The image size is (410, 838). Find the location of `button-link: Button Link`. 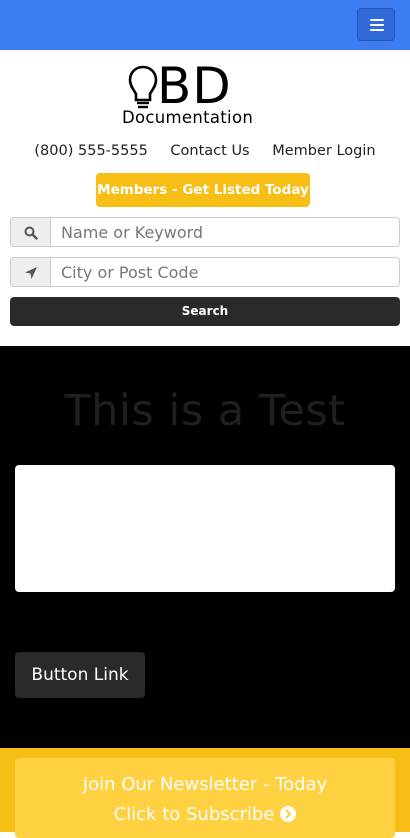

button-link: Button Link is located at coordinates (80, 675).